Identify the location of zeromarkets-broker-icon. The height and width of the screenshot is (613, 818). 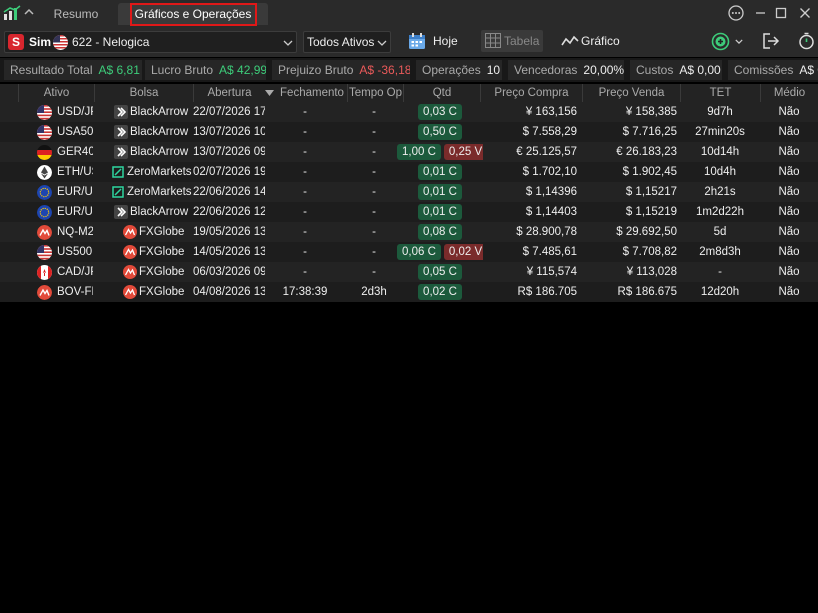
(118, 172).